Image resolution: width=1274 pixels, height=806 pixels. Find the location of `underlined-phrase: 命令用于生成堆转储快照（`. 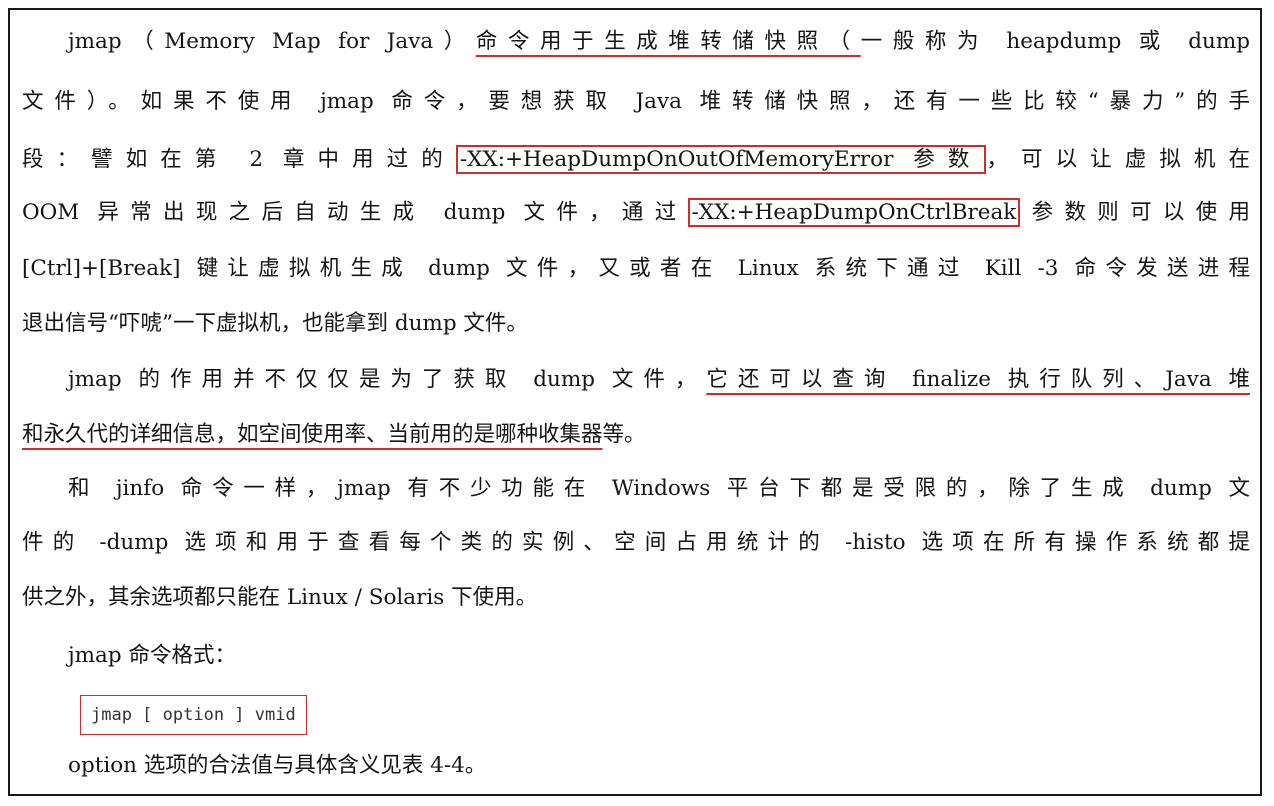

underlined-phrase: 命令用于生成堆转储快照（ is located at coordinates (668, 41).